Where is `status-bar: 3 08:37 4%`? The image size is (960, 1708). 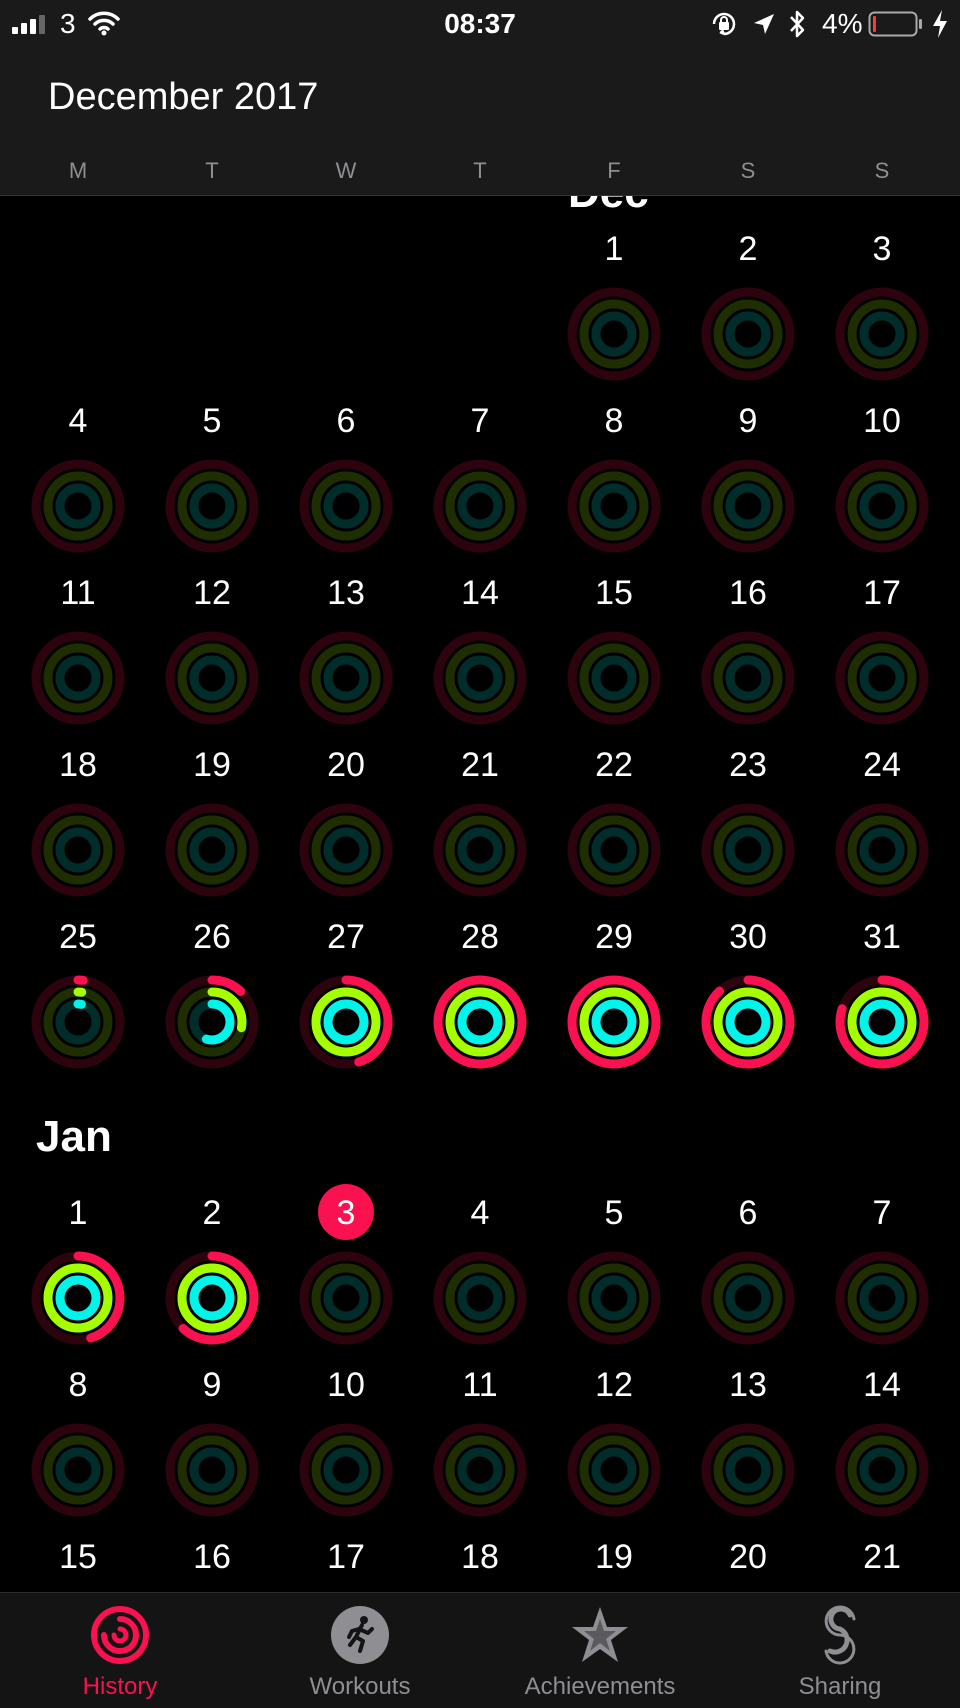
status-bar: 3 08:37 4% is located at coordinates (480, 24).